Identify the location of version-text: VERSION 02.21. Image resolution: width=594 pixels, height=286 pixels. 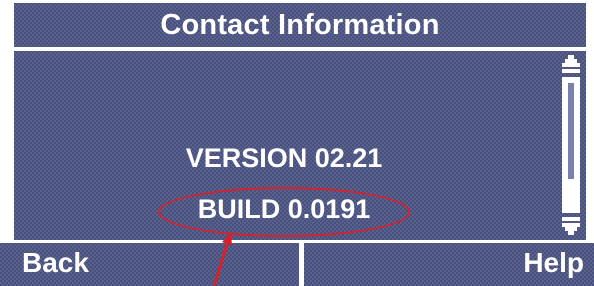
(284, 158).